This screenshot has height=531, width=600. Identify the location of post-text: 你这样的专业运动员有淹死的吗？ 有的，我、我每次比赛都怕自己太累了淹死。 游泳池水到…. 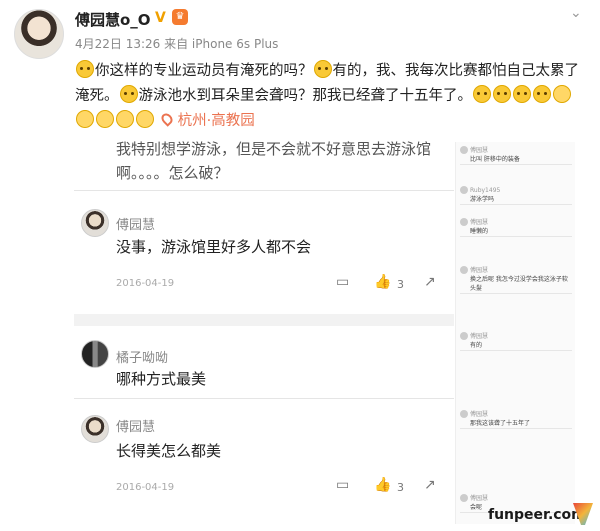
(332, 96).